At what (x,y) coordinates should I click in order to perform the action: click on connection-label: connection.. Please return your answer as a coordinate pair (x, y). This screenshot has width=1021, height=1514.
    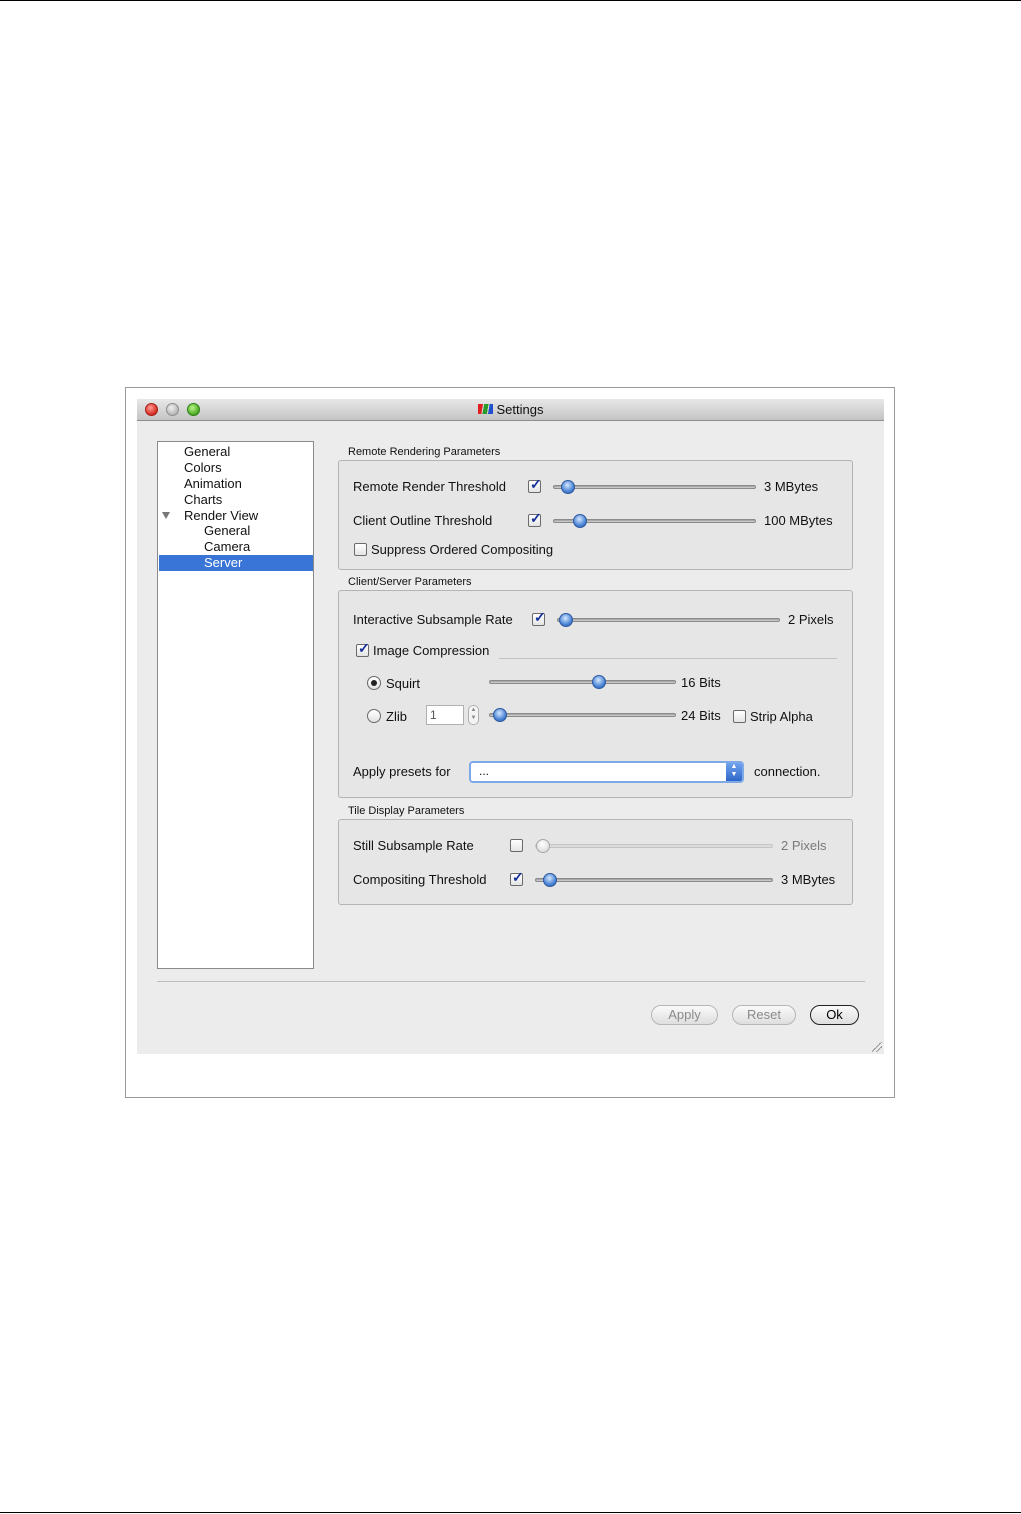
    Looking at the image, I should click on (787, 771).